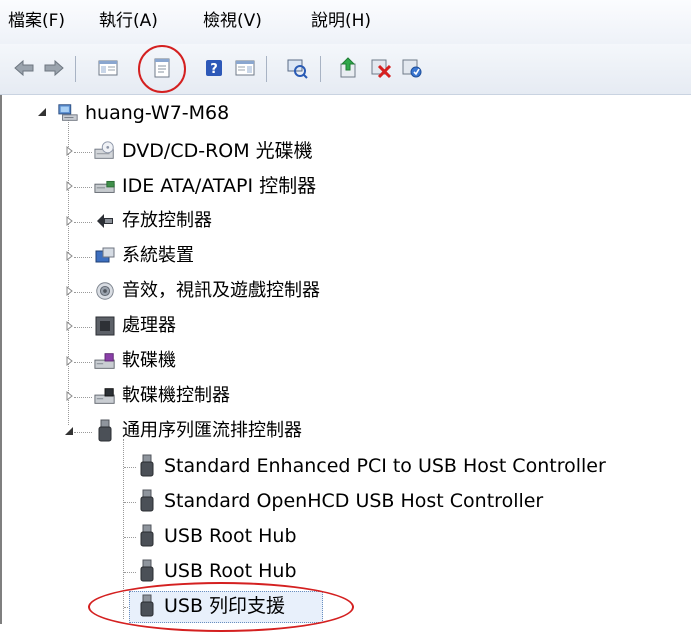  I want to click on collapse-icon, so click(69, 431).